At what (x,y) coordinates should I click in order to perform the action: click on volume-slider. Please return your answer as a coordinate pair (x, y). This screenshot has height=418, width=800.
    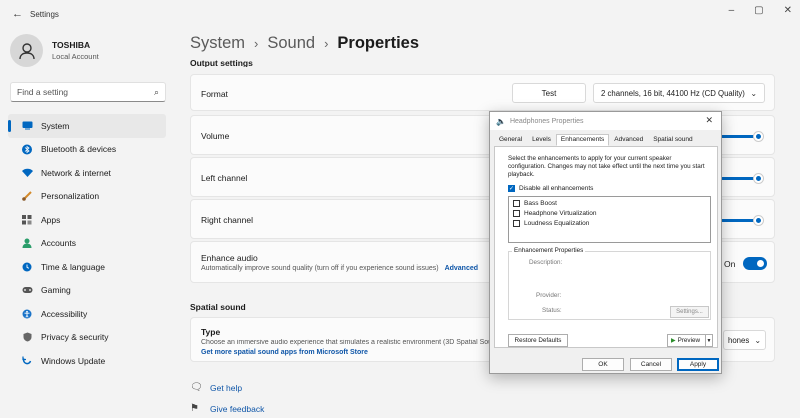
    Looking at the image, I should click on (742, 136).